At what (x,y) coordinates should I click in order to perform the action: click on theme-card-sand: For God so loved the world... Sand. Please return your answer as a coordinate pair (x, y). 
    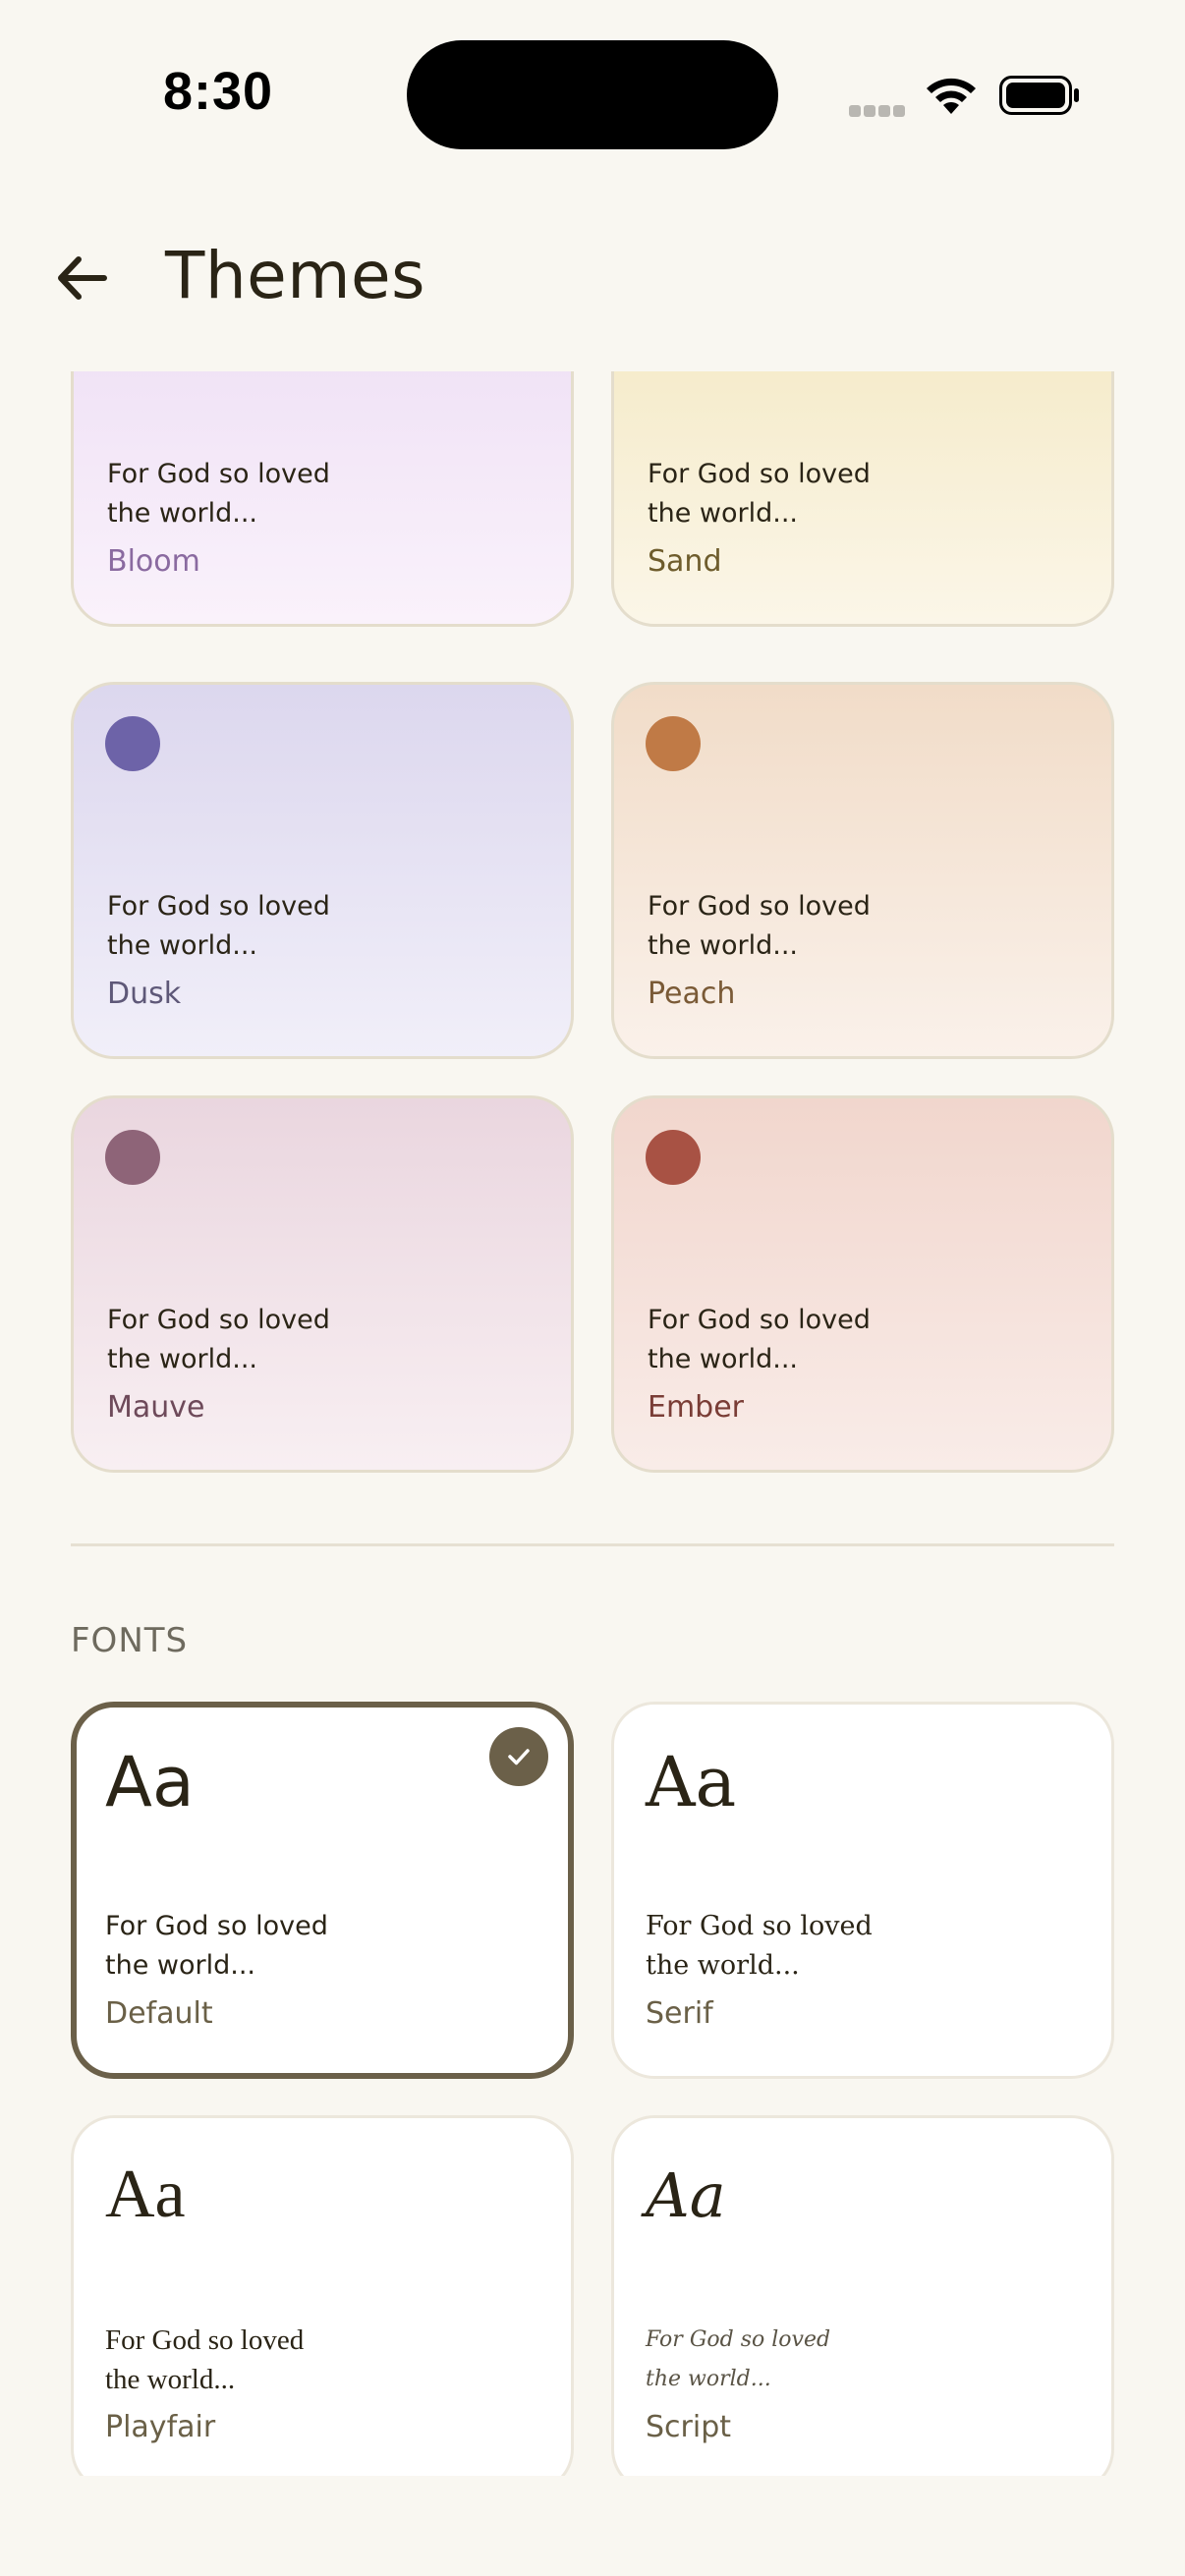
    Looking at the image, I should click on (863, 499).